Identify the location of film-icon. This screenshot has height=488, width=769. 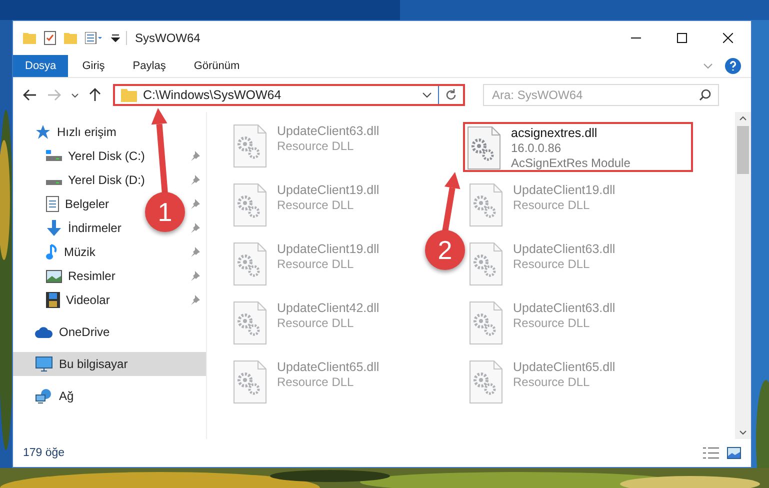
(53, 300).